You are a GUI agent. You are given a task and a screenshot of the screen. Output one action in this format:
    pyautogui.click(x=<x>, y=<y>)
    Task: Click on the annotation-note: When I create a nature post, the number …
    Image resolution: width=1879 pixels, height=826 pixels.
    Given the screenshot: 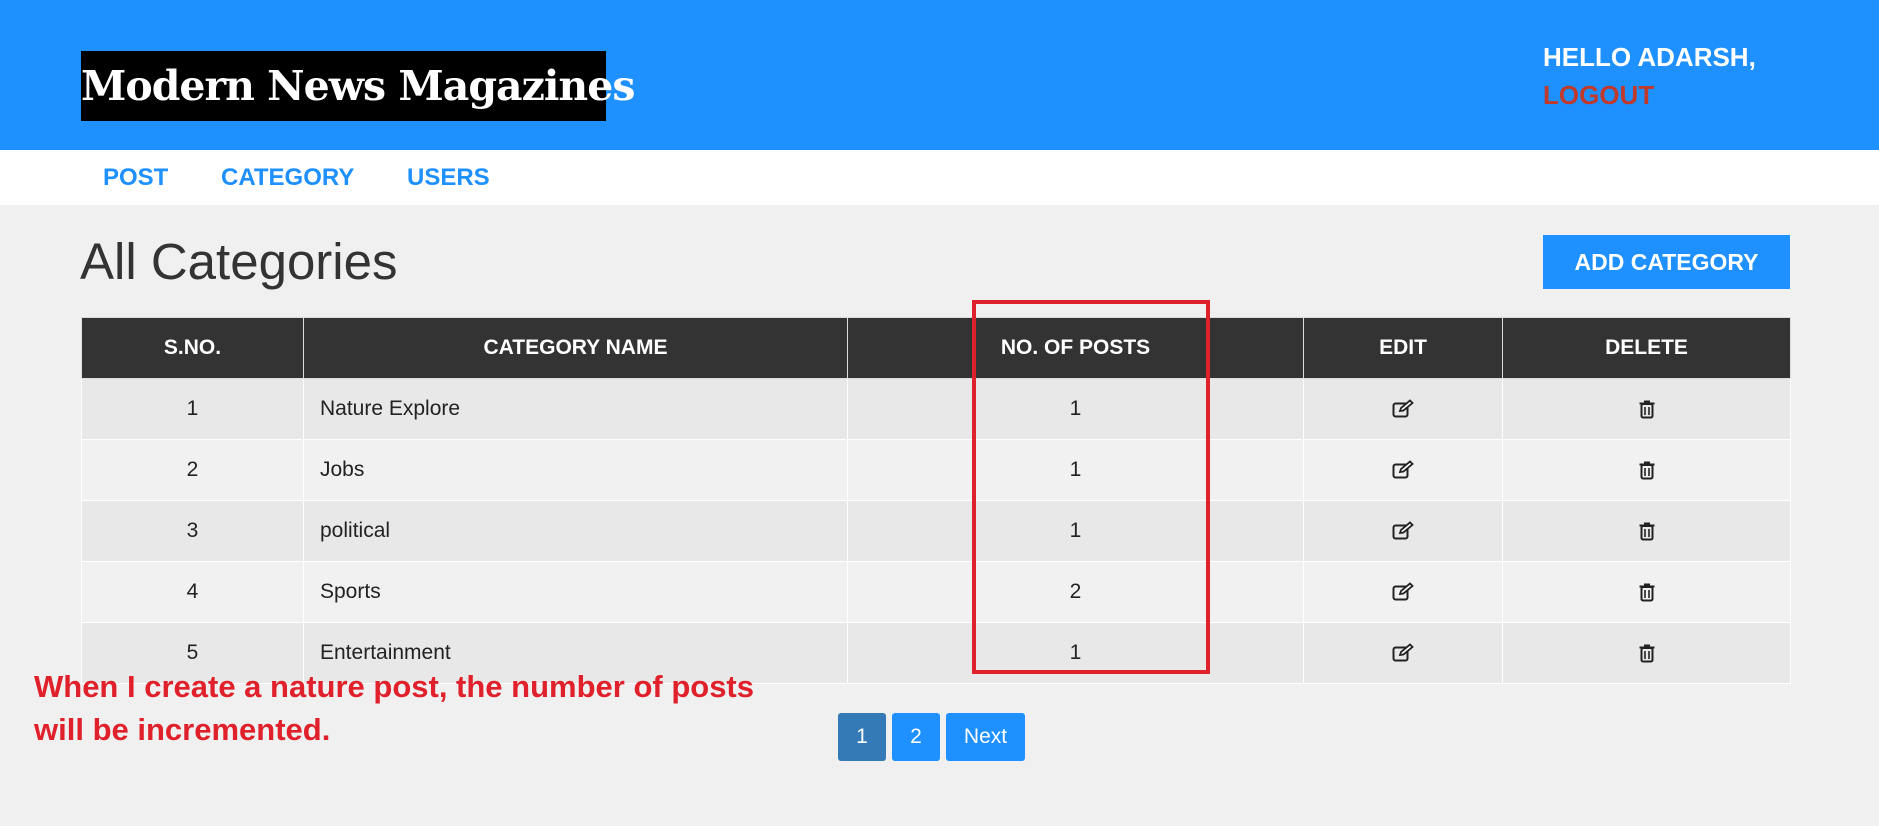 What is the action you would take?
    pyautogui.click(x=394, y=708)
    